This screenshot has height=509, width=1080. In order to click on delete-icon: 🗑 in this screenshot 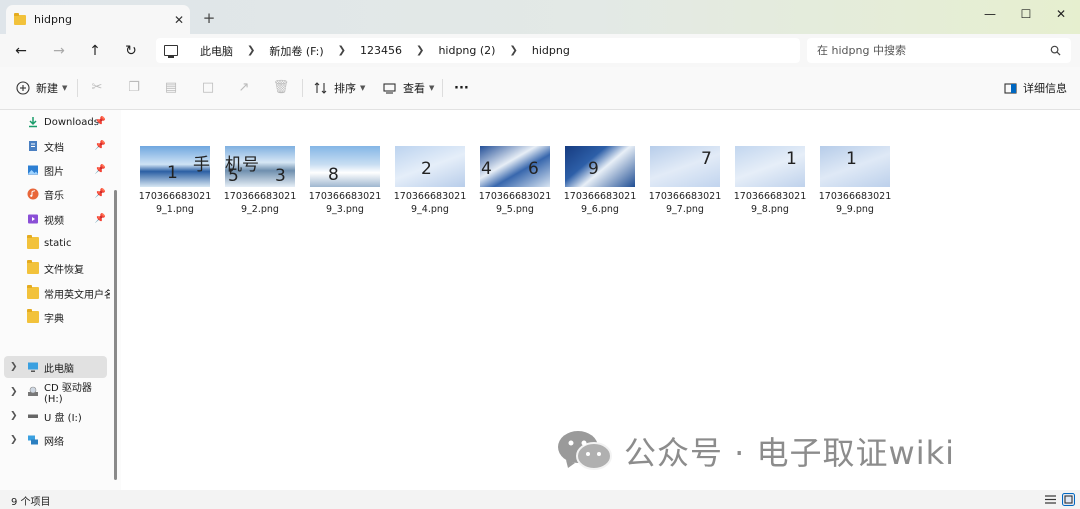, I will do `click(281, 88)`.